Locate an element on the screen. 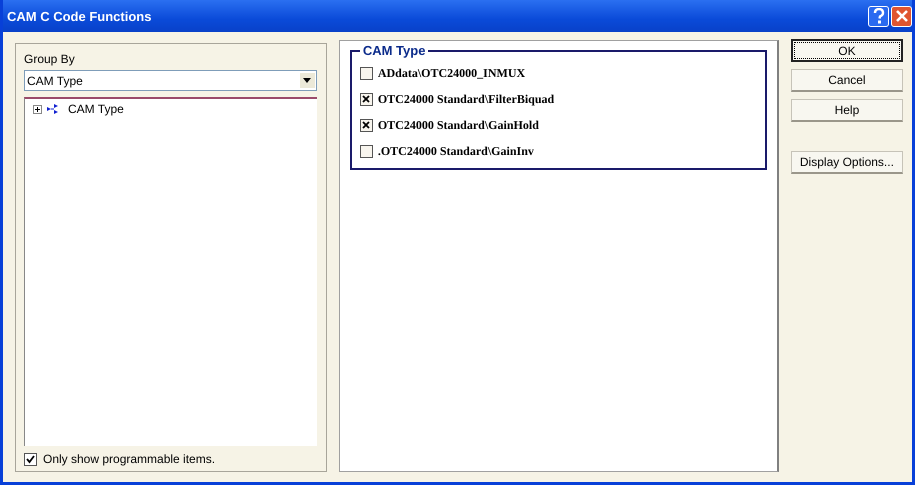 Image resolution: width=915 pixels, height=485 pixels. function-checkbox: .OTC24000 Standard\GainInv is located at coordinates (557, 151).